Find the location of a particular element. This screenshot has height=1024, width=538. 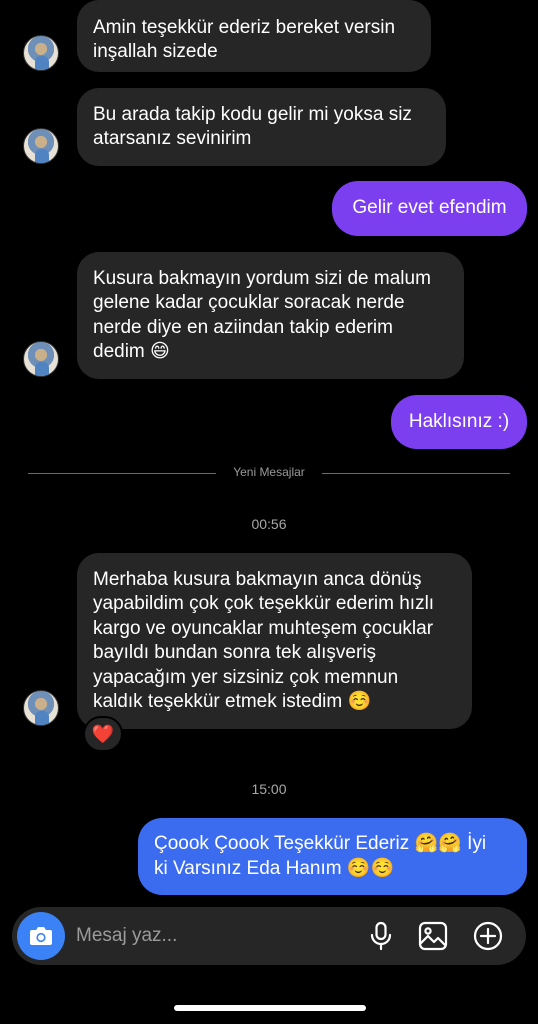

camera-icon is located at coordinates (41, 936).